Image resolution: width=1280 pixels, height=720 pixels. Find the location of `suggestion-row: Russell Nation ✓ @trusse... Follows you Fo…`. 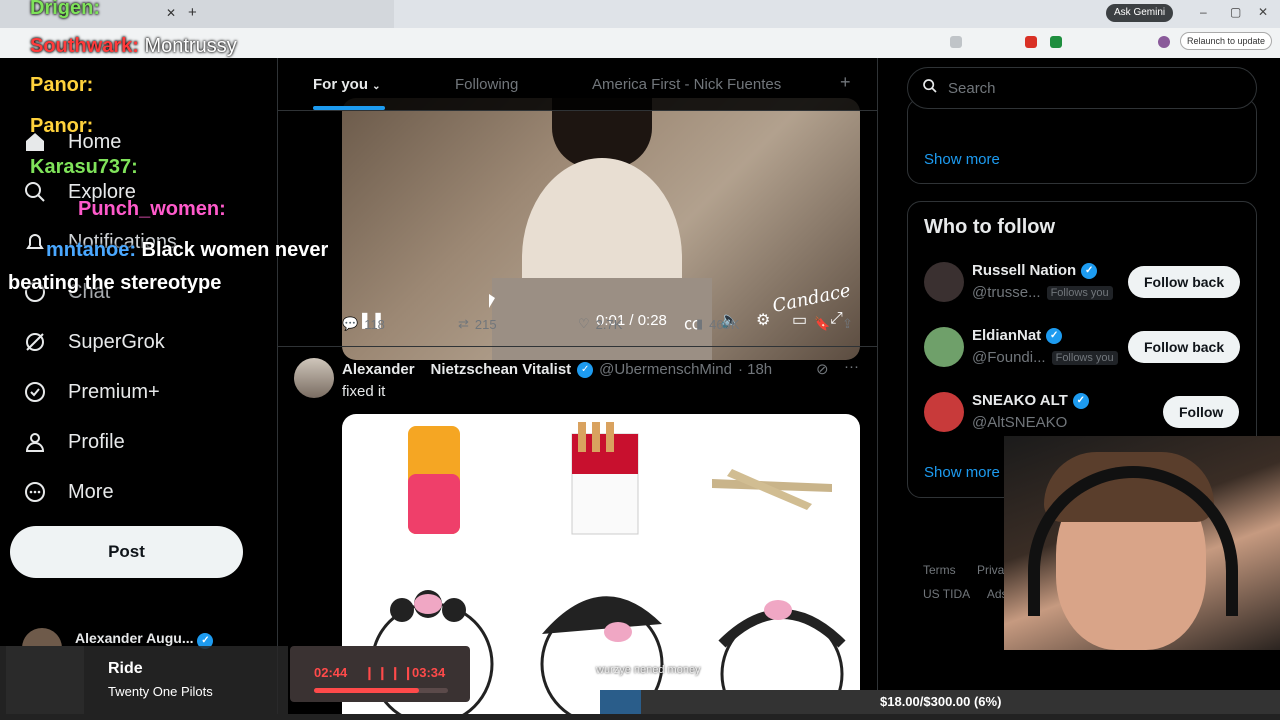

suggestion-row: Russell Nation ✓ @trusse... Follows you Fo… is located at coordinates (1084, 284).